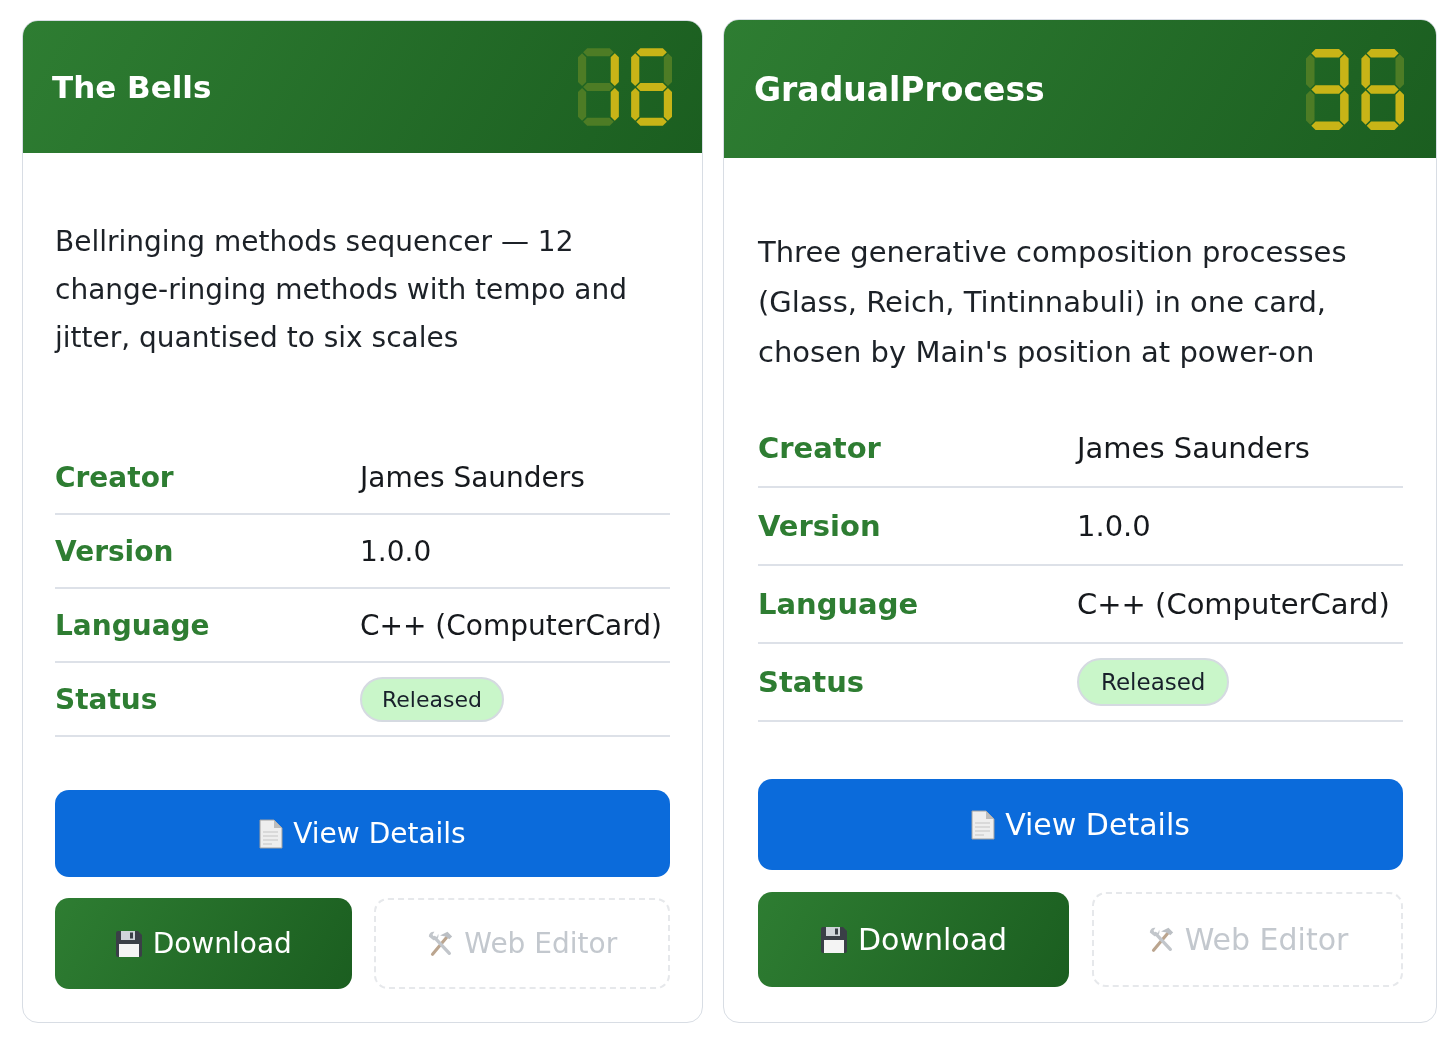 The height and width of the screenshot is (1040, 1450). I want to click on hammer-and-wrench-icon, so click(440, 943).